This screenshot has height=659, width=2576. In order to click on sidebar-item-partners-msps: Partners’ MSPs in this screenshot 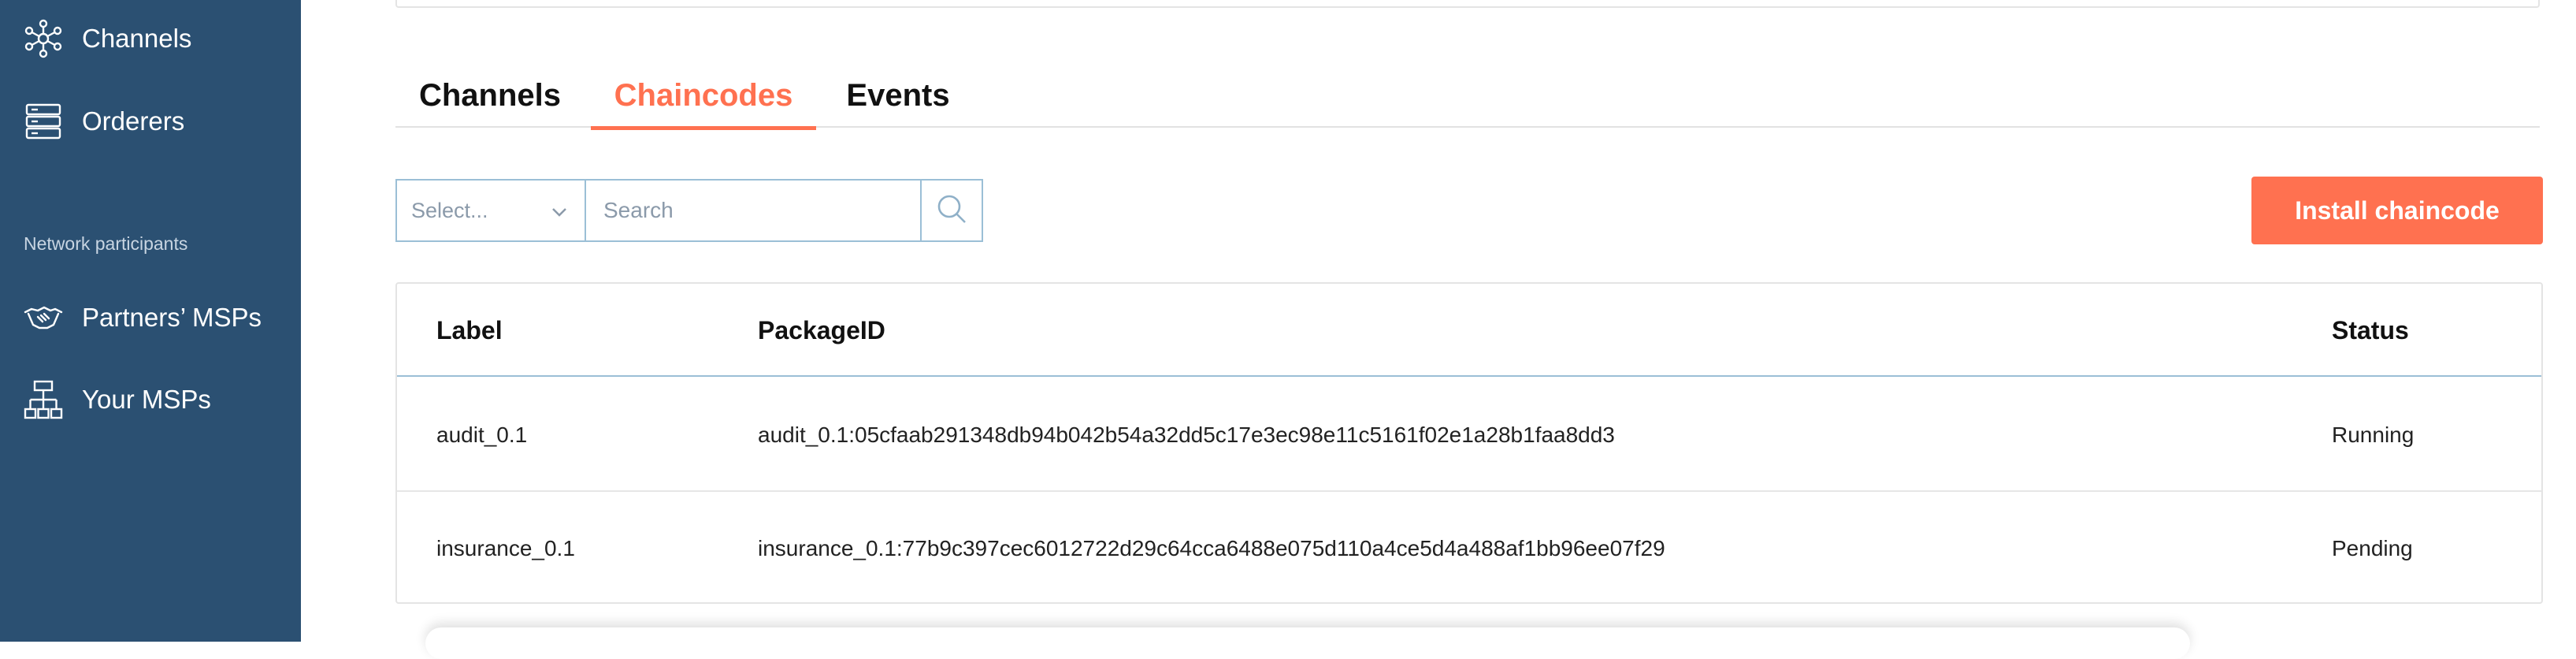, I will do `click(157, 317)`.